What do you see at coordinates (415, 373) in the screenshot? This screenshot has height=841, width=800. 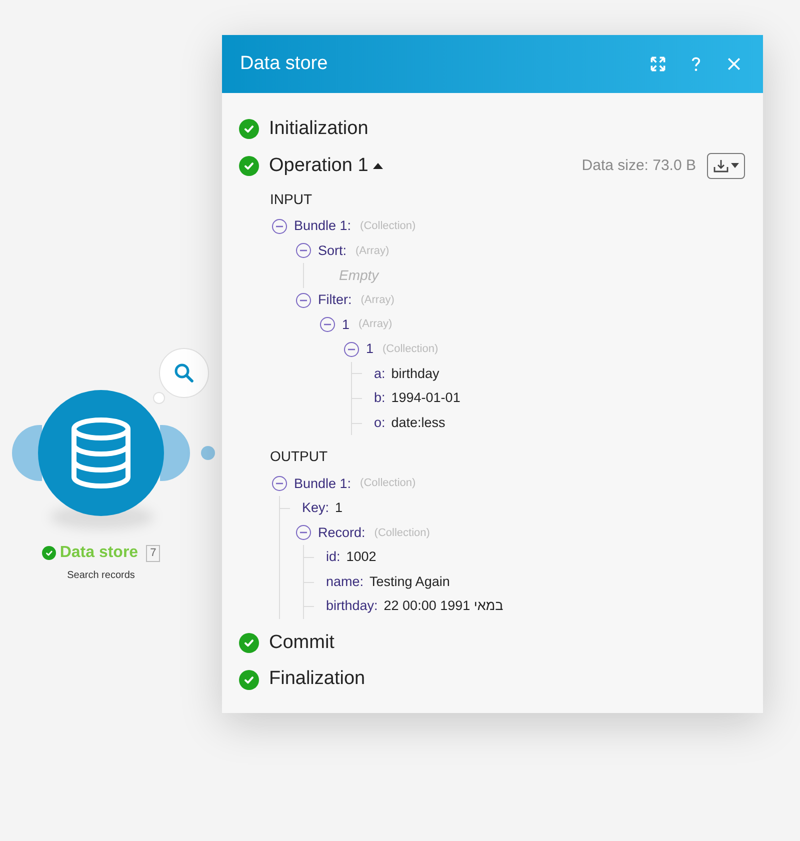 I see `tree-value: birthday` at bounding box center [415, 373].